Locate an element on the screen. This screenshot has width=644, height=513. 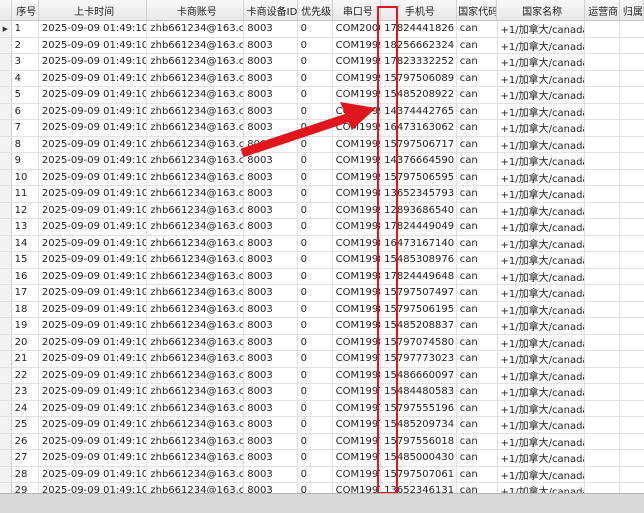
red-arrow-icon is located at coordinates (308, 130).